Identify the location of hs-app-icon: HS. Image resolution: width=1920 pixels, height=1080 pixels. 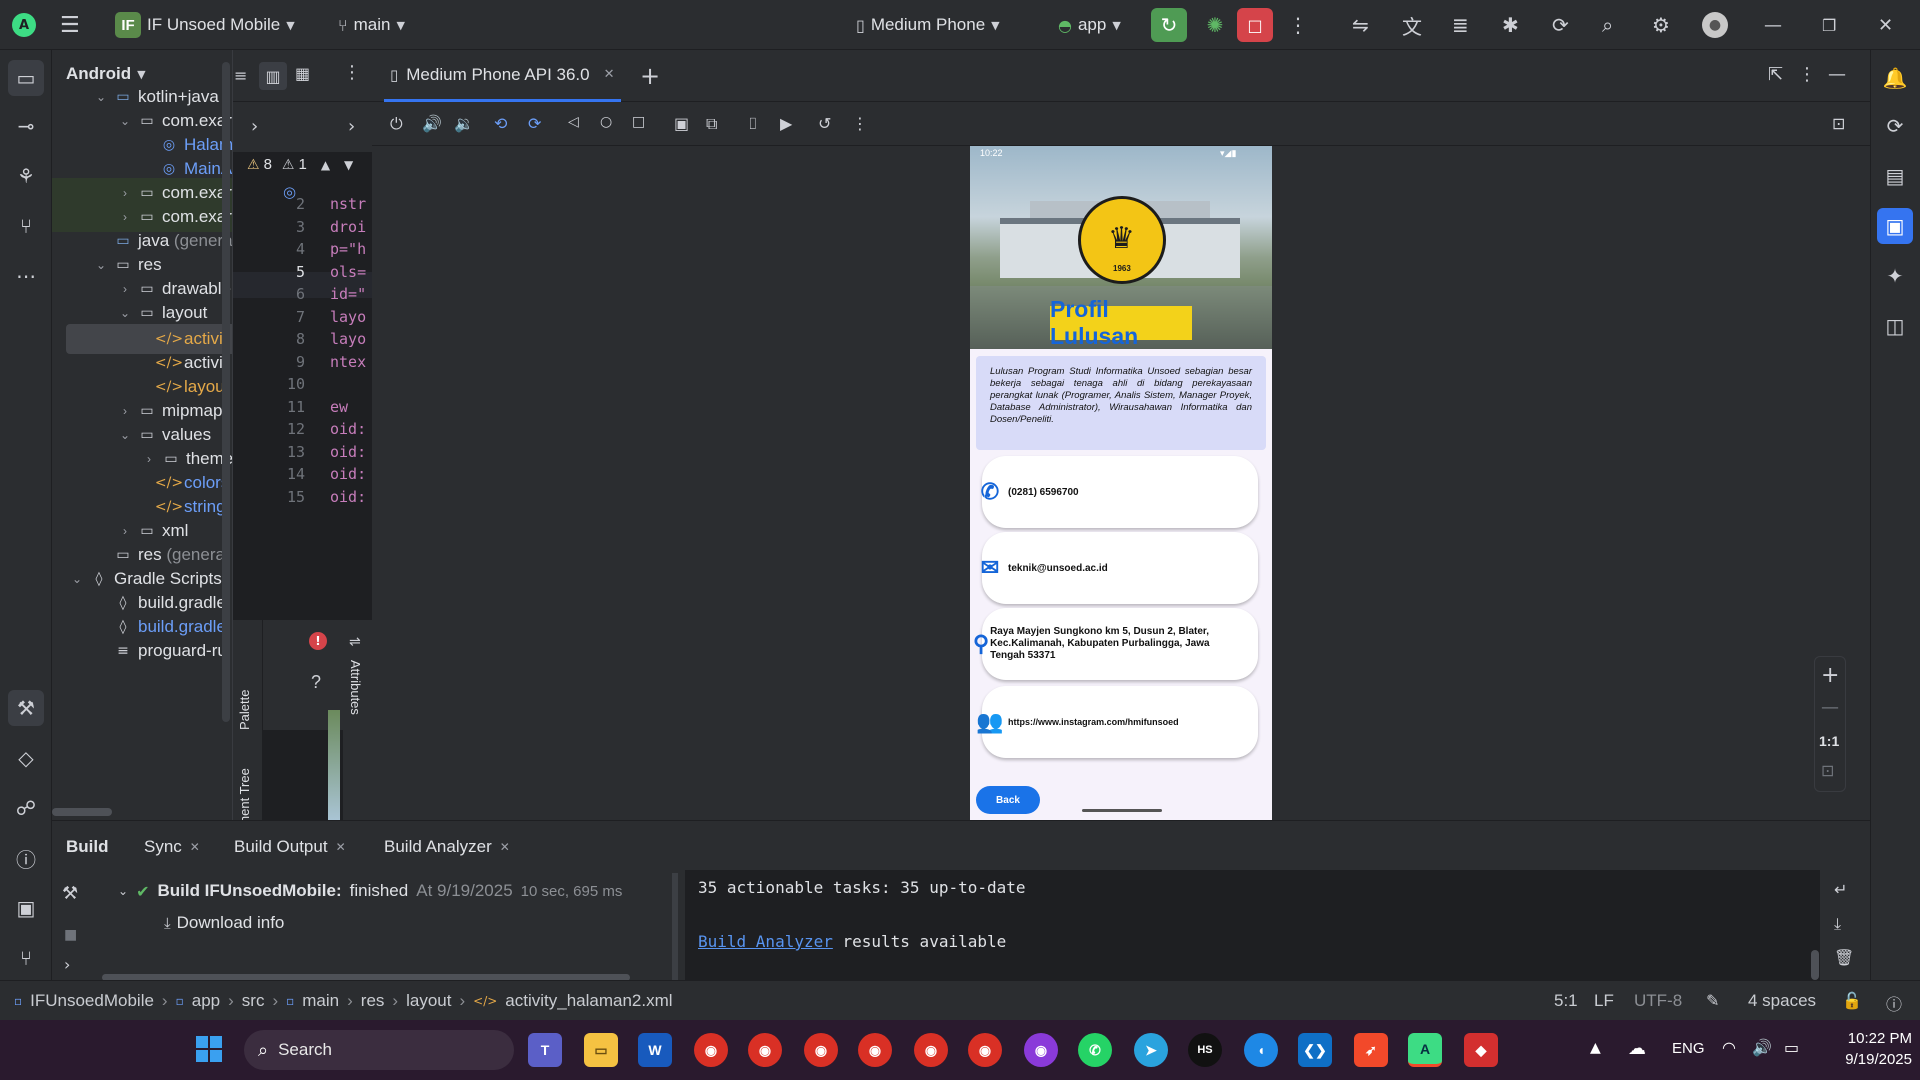
(1205, 1050).